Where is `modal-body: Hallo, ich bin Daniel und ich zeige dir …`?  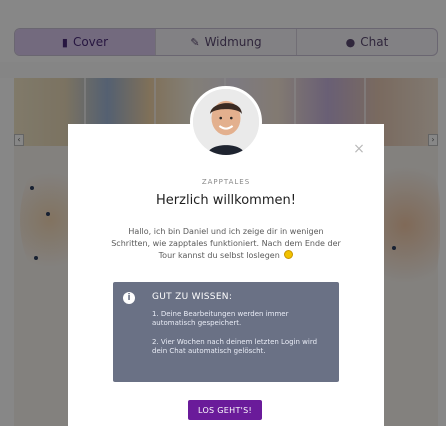
modal-body: Hallo, ich bin Daniel und ich zeige dir … is located at coordinates (226, 244).